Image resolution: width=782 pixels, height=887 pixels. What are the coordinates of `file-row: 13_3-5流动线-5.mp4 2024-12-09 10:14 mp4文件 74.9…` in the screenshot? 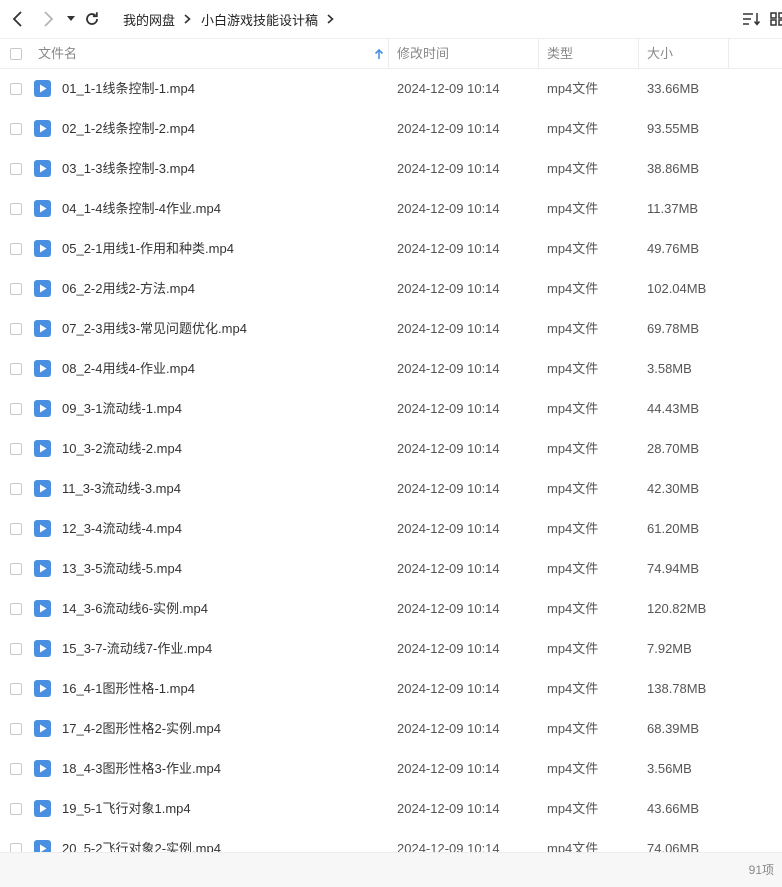 It's located at (391, 569).